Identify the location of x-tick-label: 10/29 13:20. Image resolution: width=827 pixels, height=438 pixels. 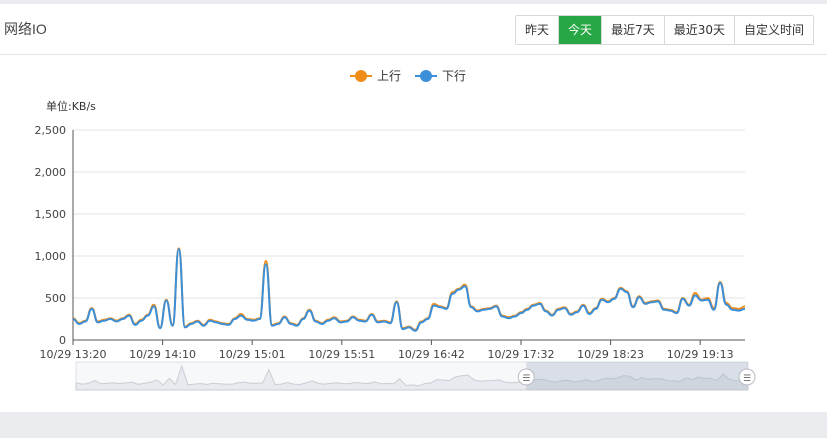
(73, 354).